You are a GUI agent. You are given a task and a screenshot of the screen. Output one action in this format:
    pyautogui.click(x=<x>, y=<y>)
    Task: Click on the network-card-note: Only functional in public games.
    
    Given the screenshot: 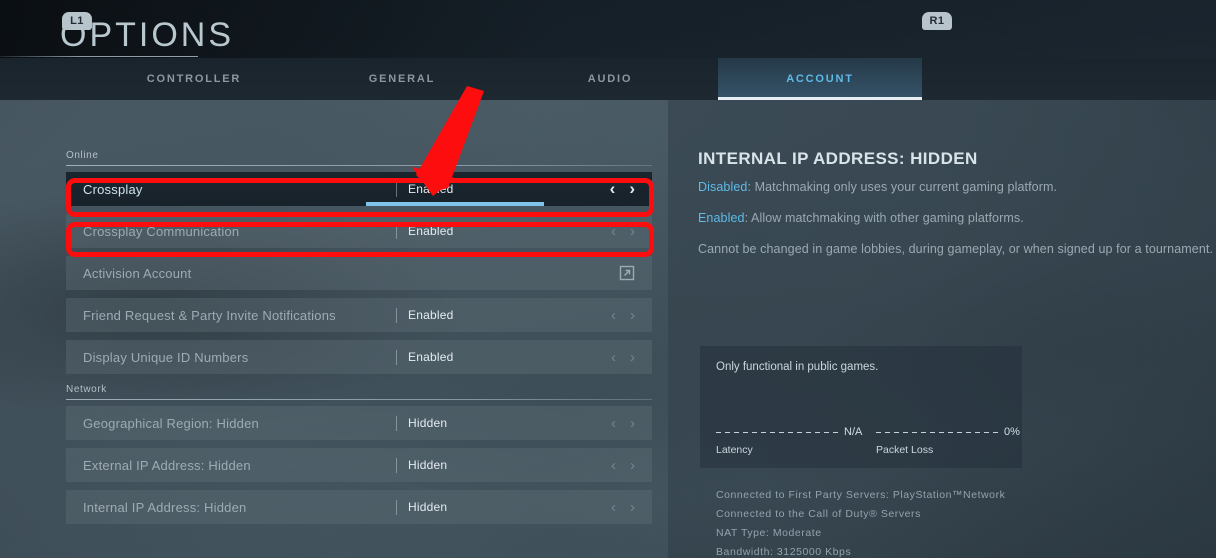 What is the action you would take?
    pyautogui.click(x=797, y=367)
    